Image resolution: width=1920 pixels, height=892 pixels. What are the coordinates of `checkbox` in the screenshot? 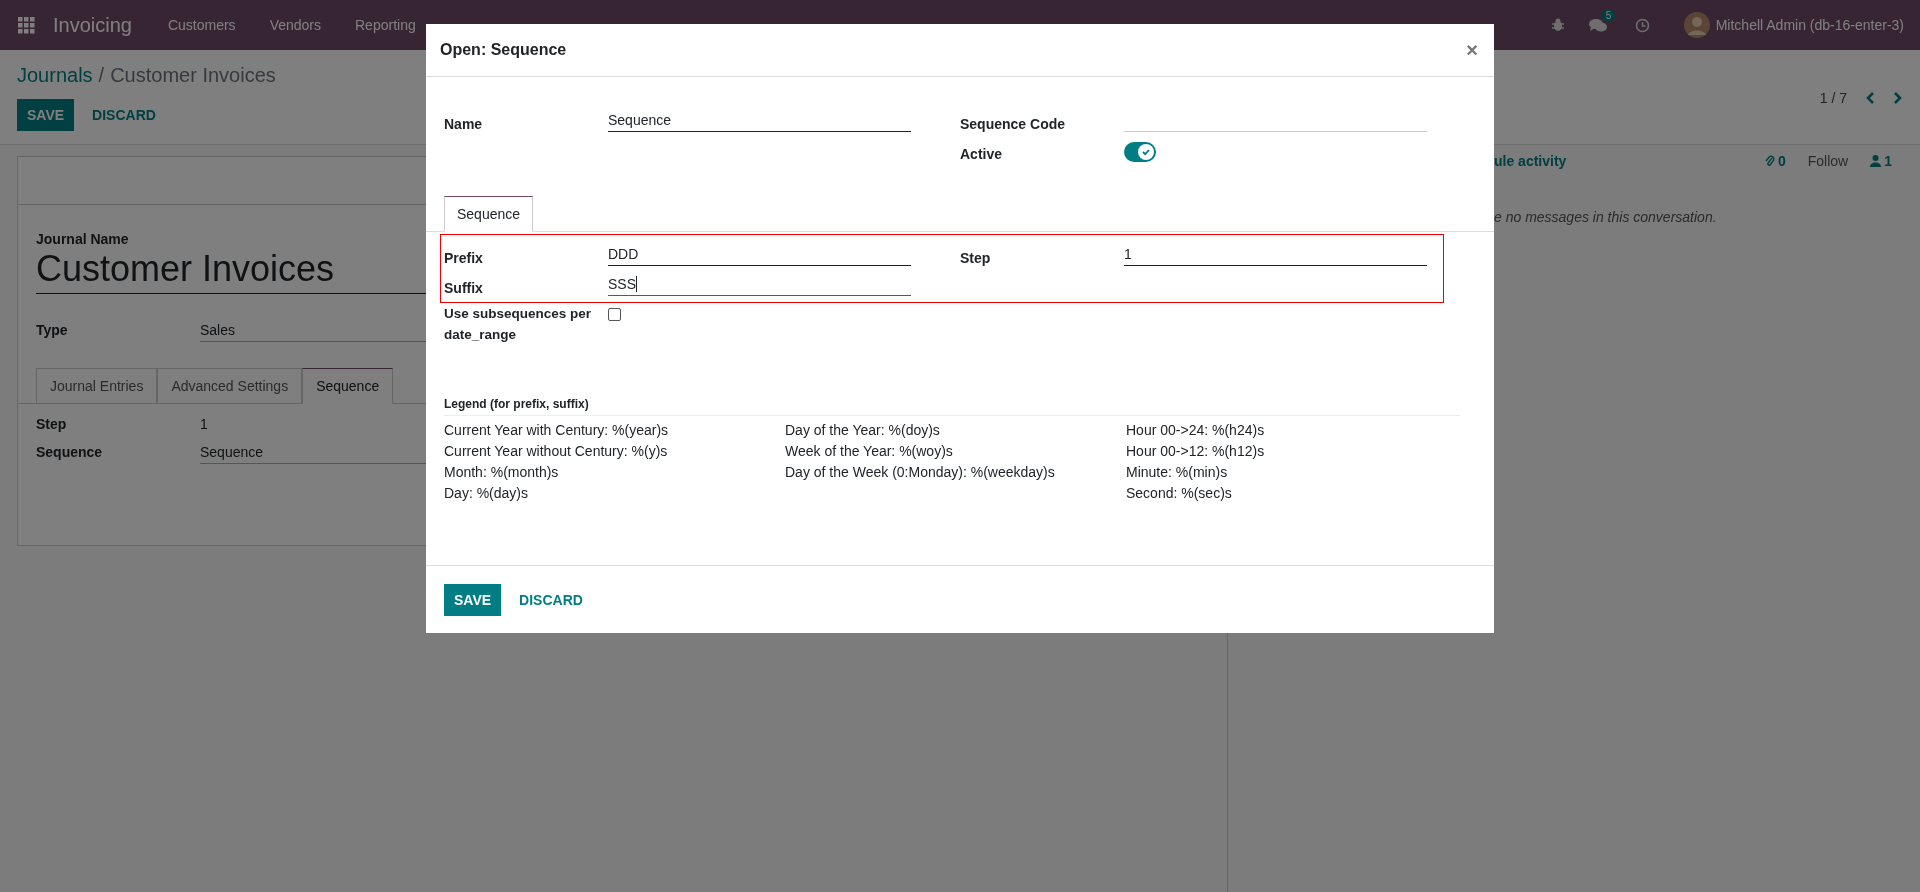 It's located at (614, 314).